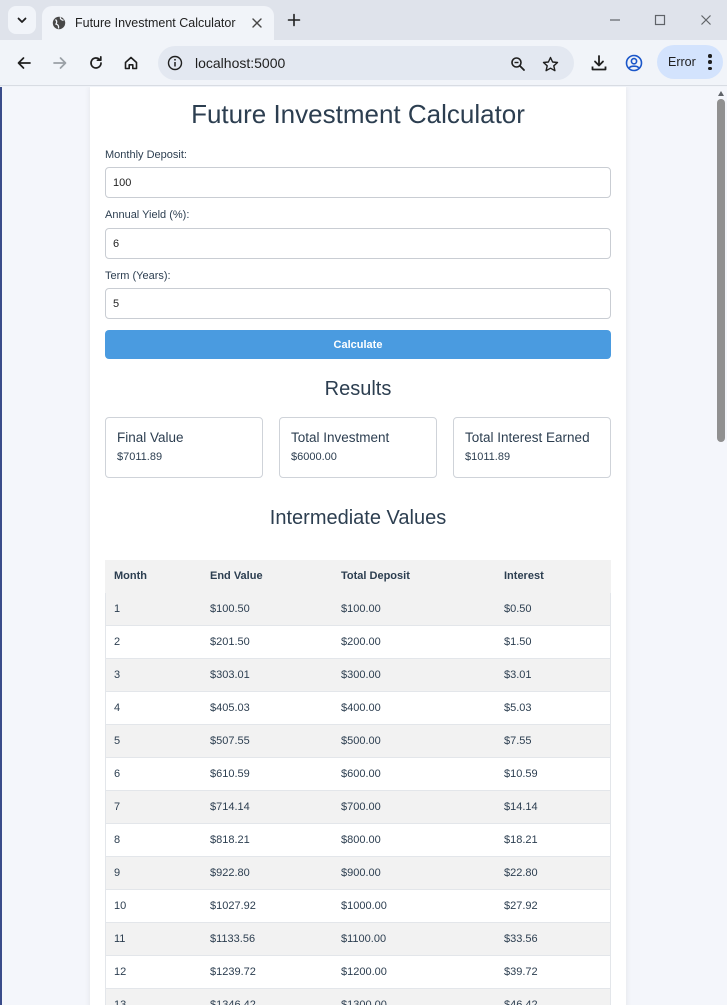 This screenshot has height=1005, width=727. I want to click on reload-button, so click(96, 63).